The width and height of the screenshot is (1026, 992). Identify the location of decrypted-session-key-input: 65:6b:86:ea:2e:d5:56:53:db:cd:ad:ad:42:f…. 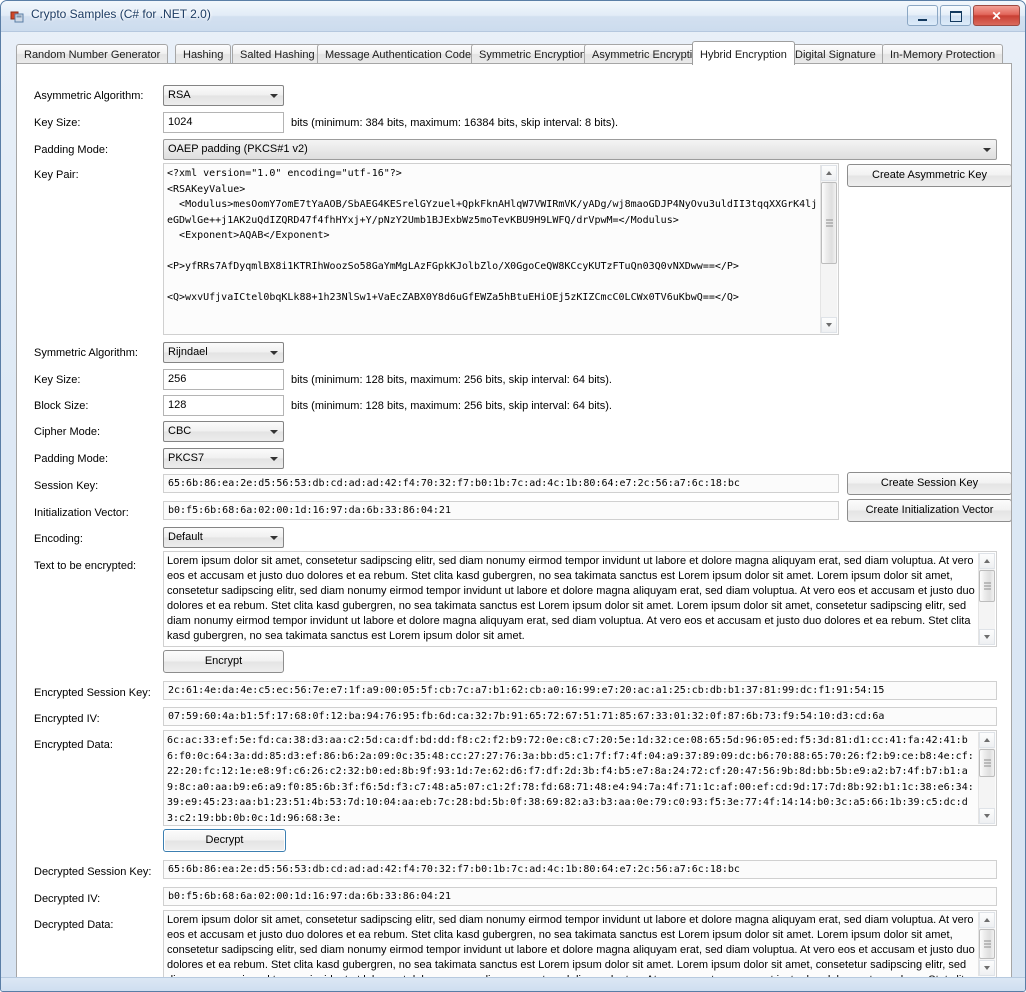
(580, 869).